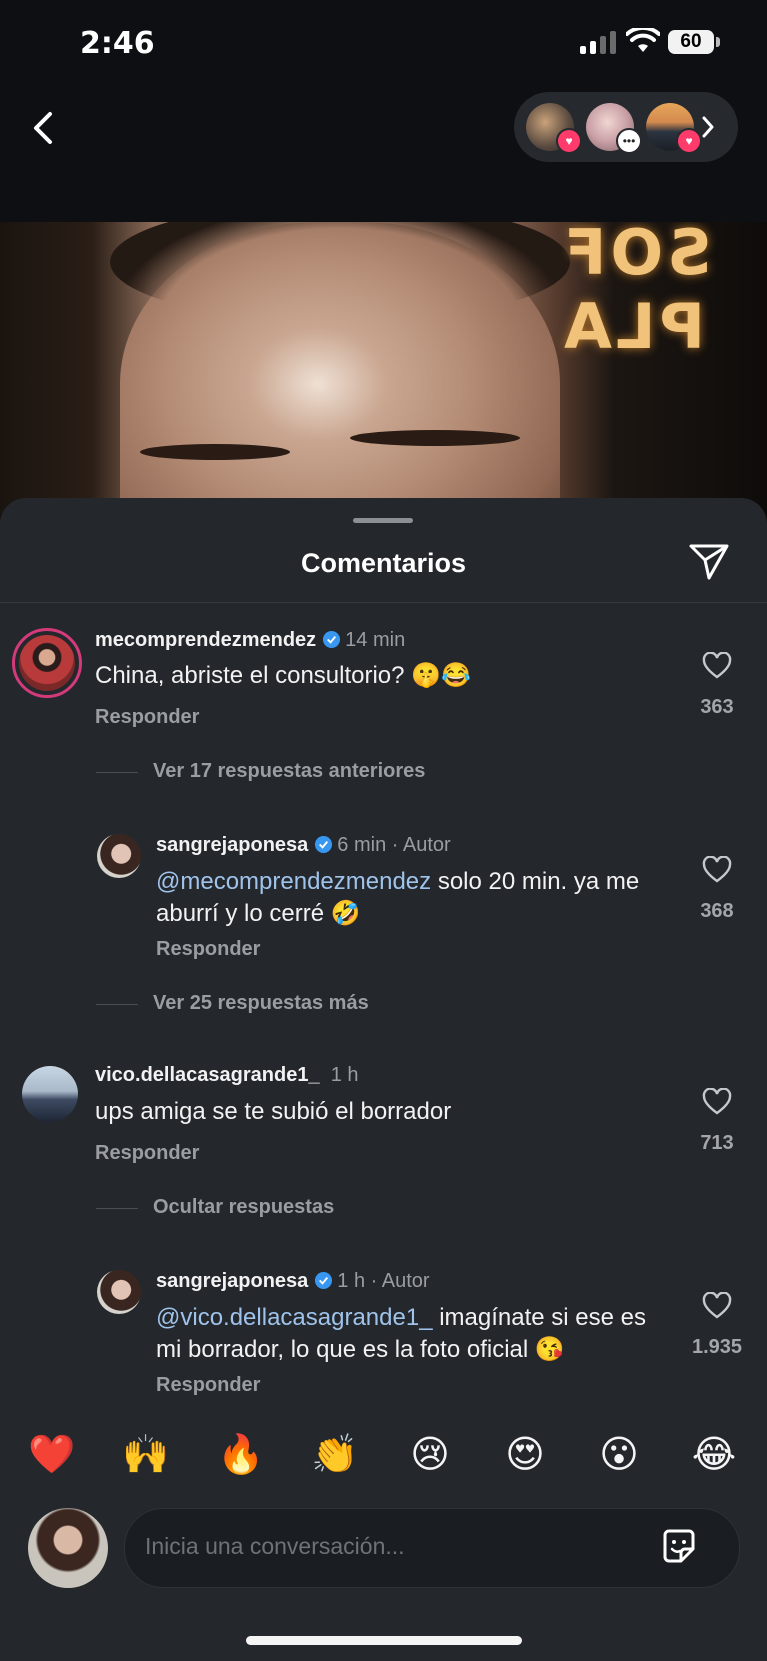 Image resolution: width=767 pixels, height=1661 pixels. What do you see at coordinates (598, 42) in the screenshot?
I see `signal-icon` at bounding box center [598, 42].